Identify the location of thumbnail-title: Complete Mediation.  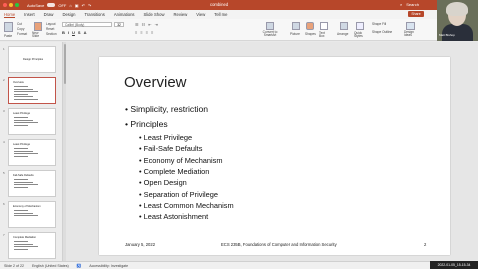
(25, 237).